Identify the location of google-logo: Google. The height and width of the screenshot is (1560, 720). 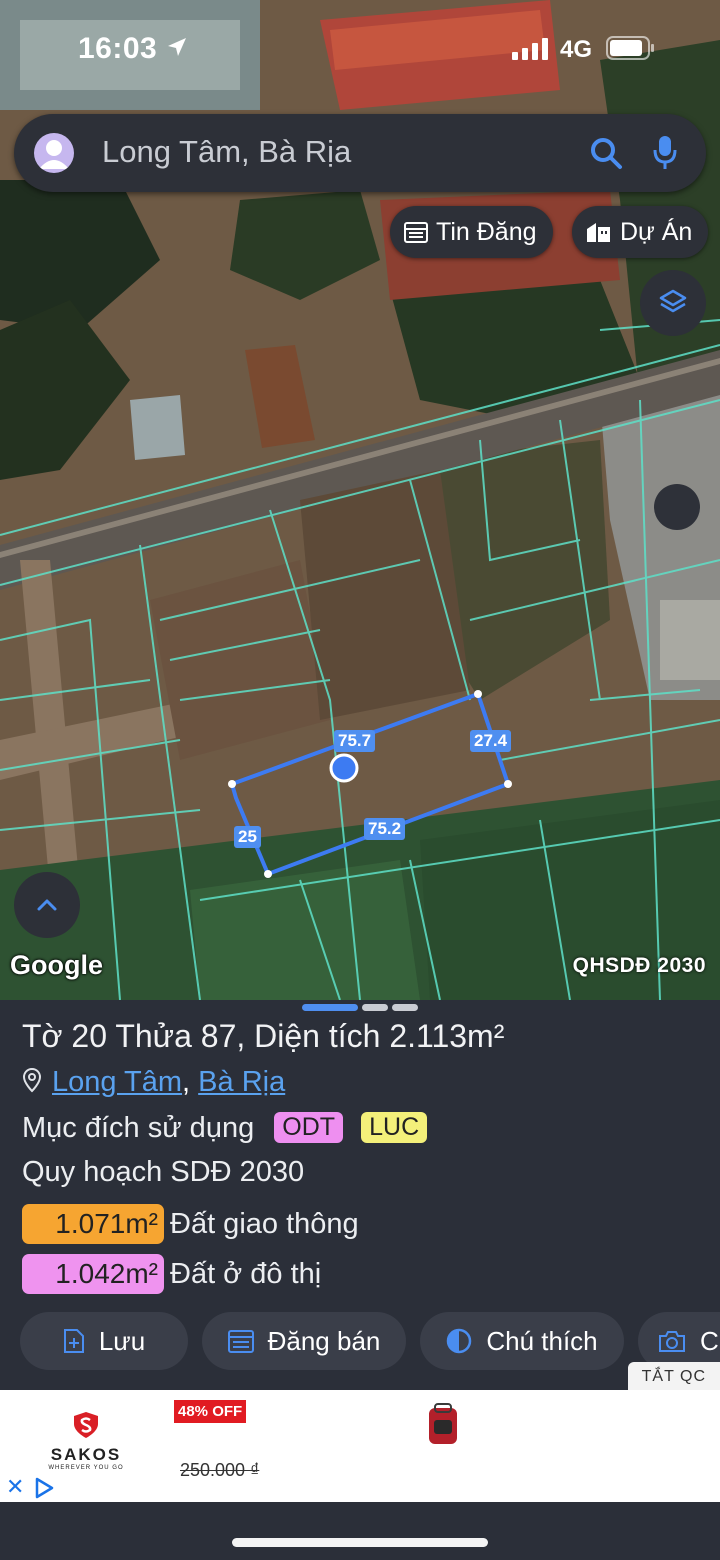
(56, 965).